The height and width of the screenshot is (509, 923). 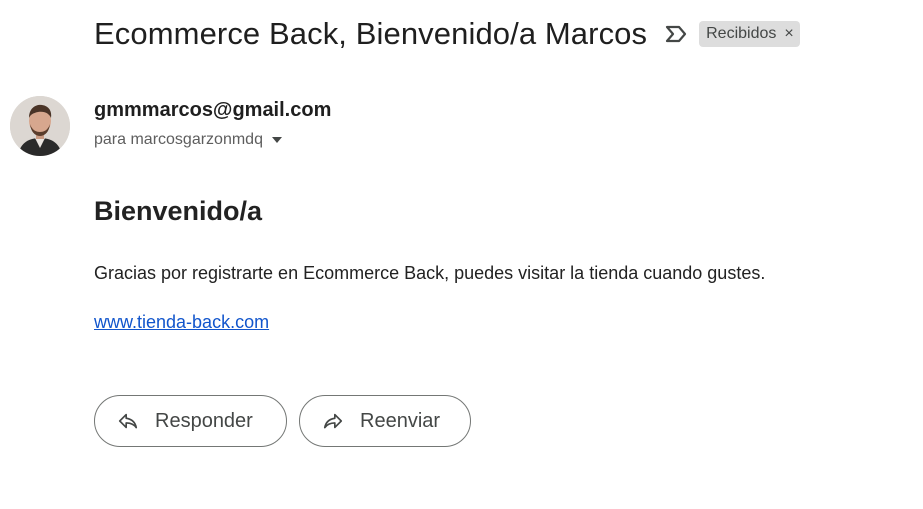 I want to click on recipient-details-toggle: para marcosgarzonmdq, so click(x=188, y=140).